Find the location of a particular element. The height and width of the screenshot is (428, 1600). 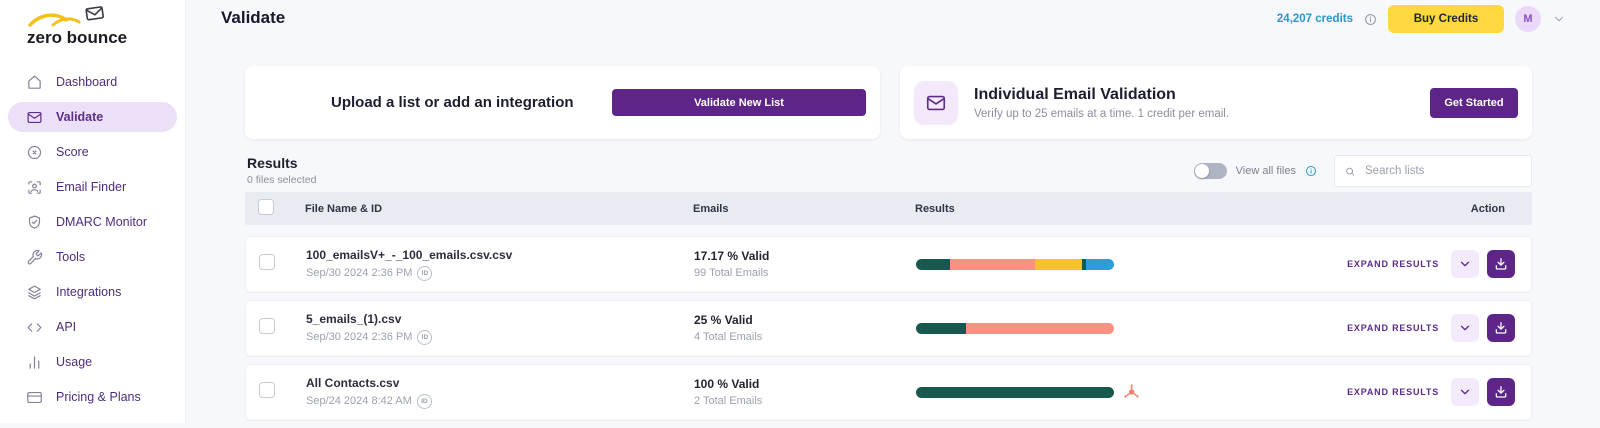

brand-logo: zero bounce is located at coordinates (92, 27).